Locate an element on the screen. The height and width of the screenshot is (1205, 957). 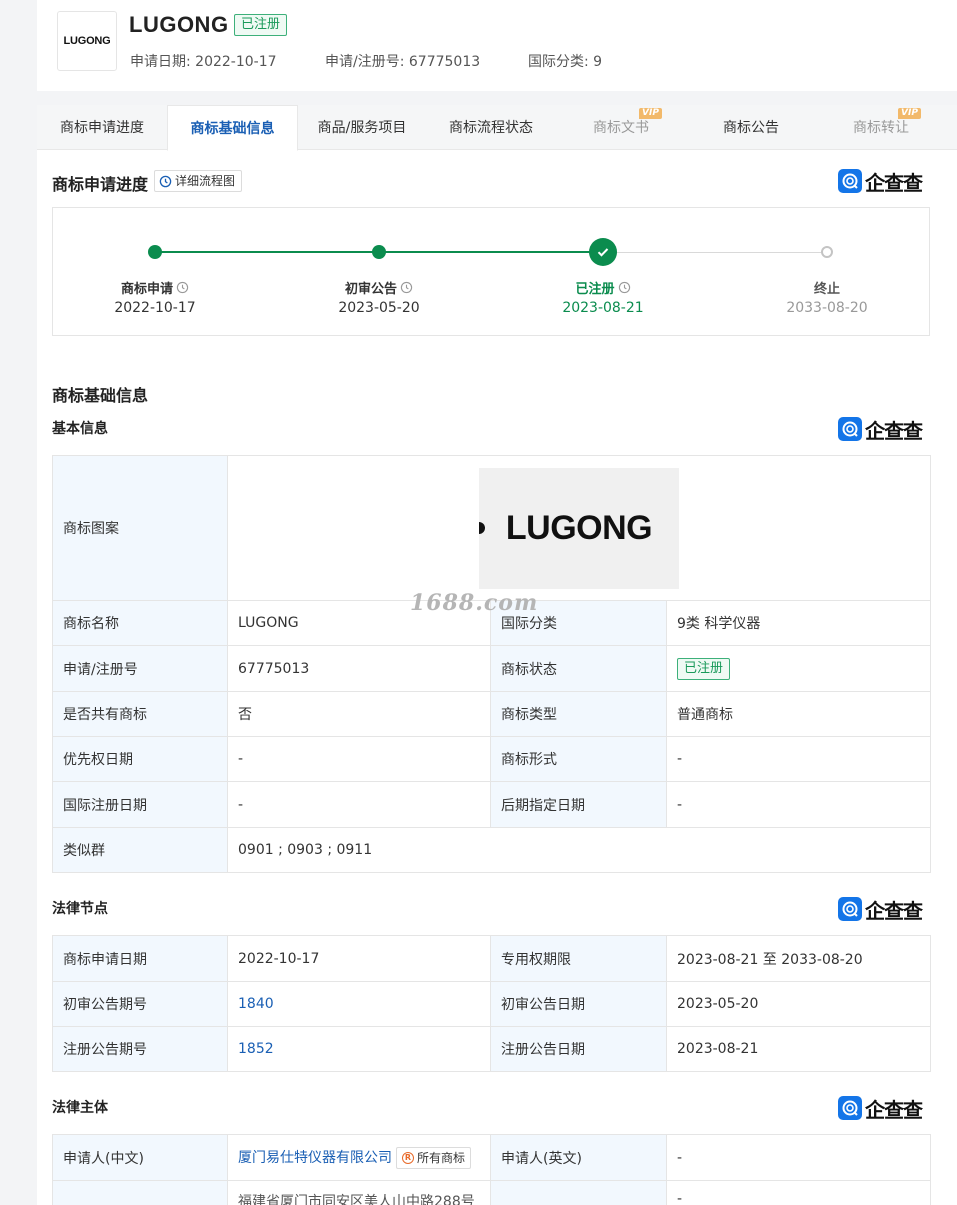
cell-value: 2023-08-21 is located at coordinates (798, 1049).